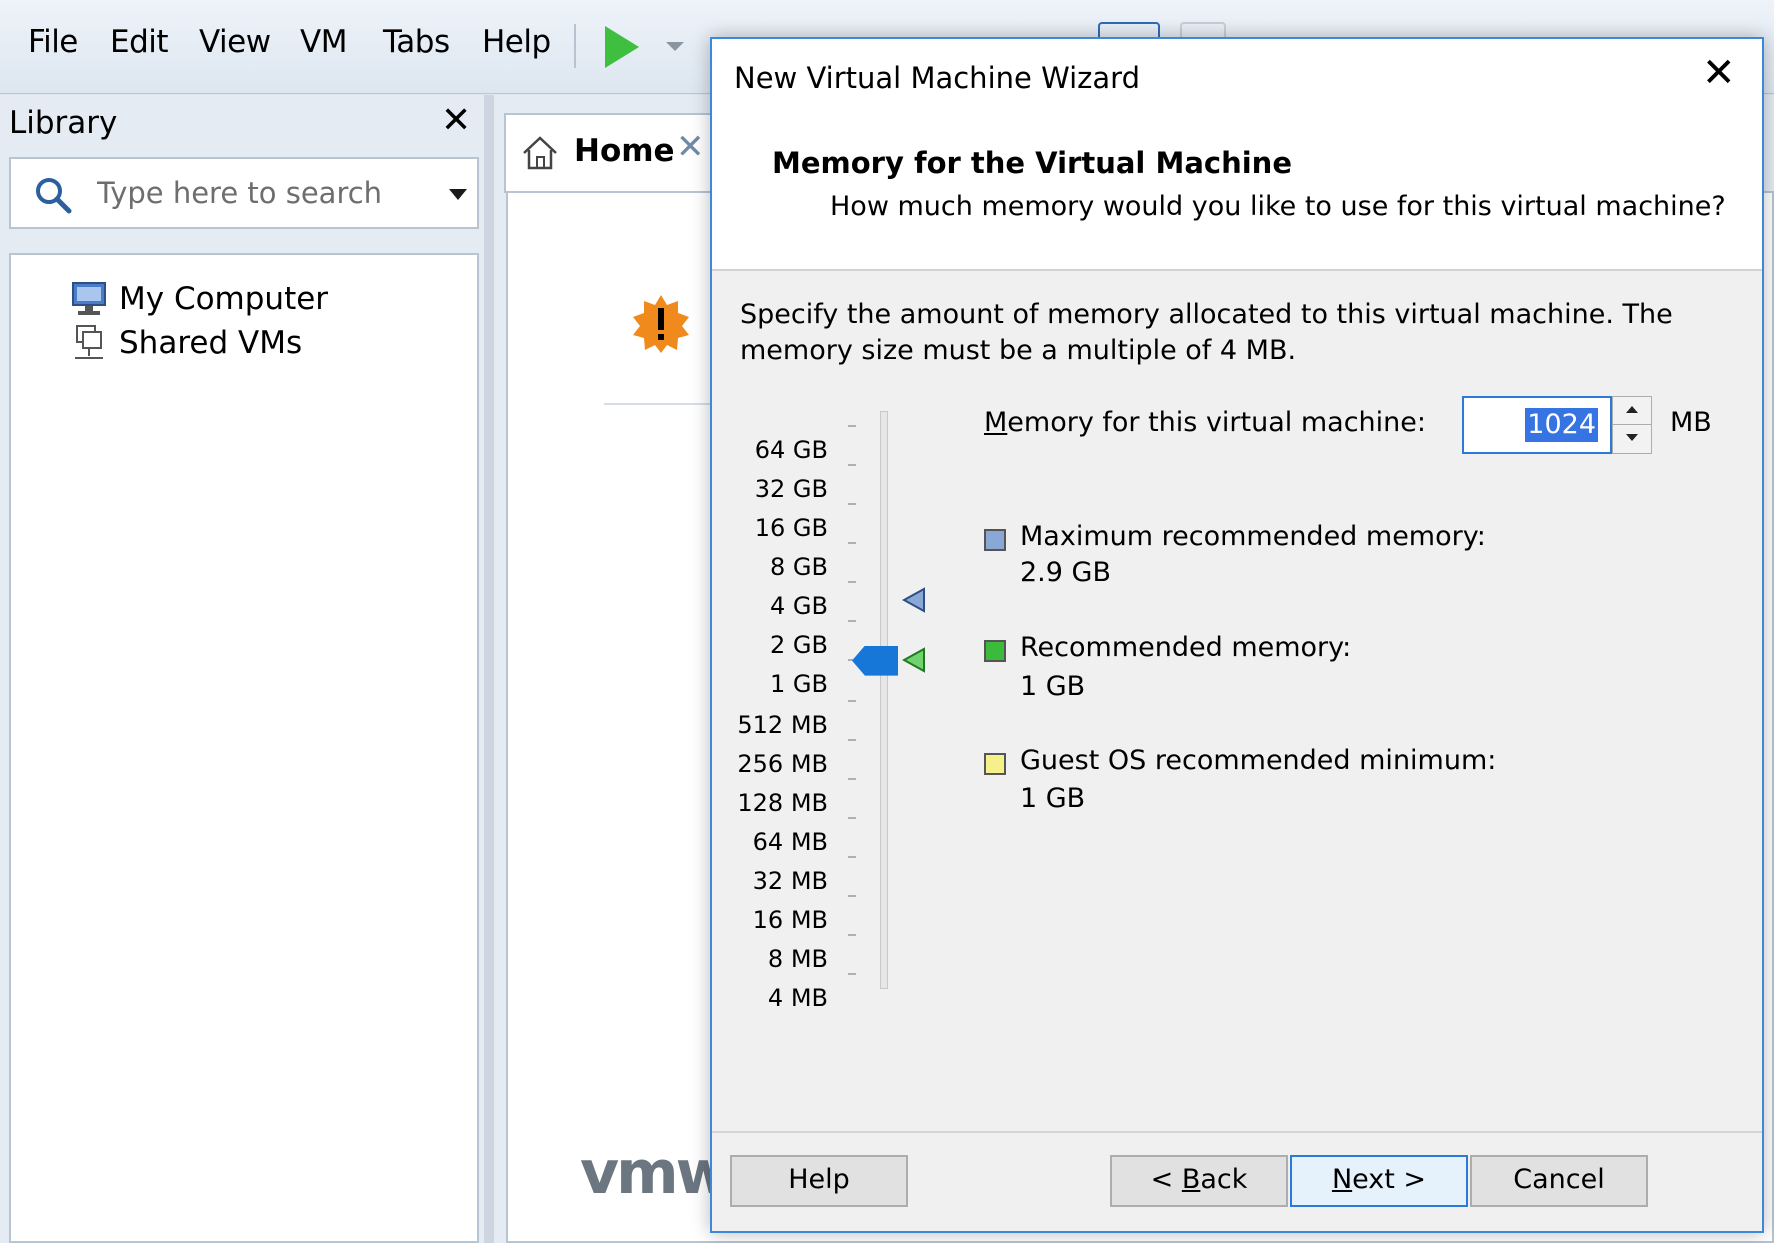  I want to click on max-recommended-swatch, so click(995, 540).